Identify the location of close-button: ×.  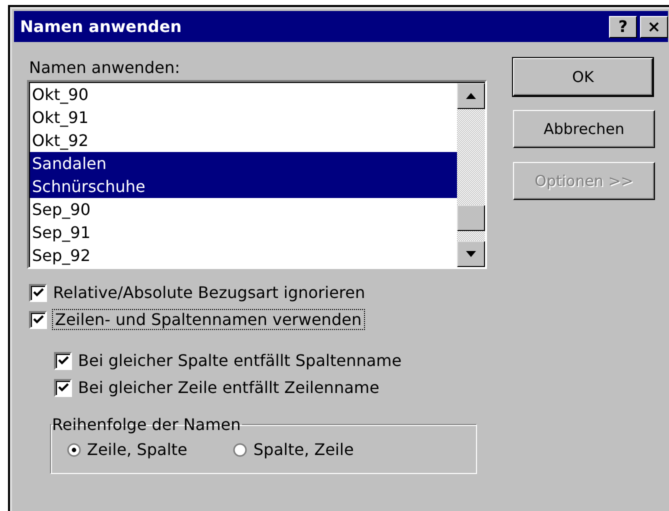
(654, 27).